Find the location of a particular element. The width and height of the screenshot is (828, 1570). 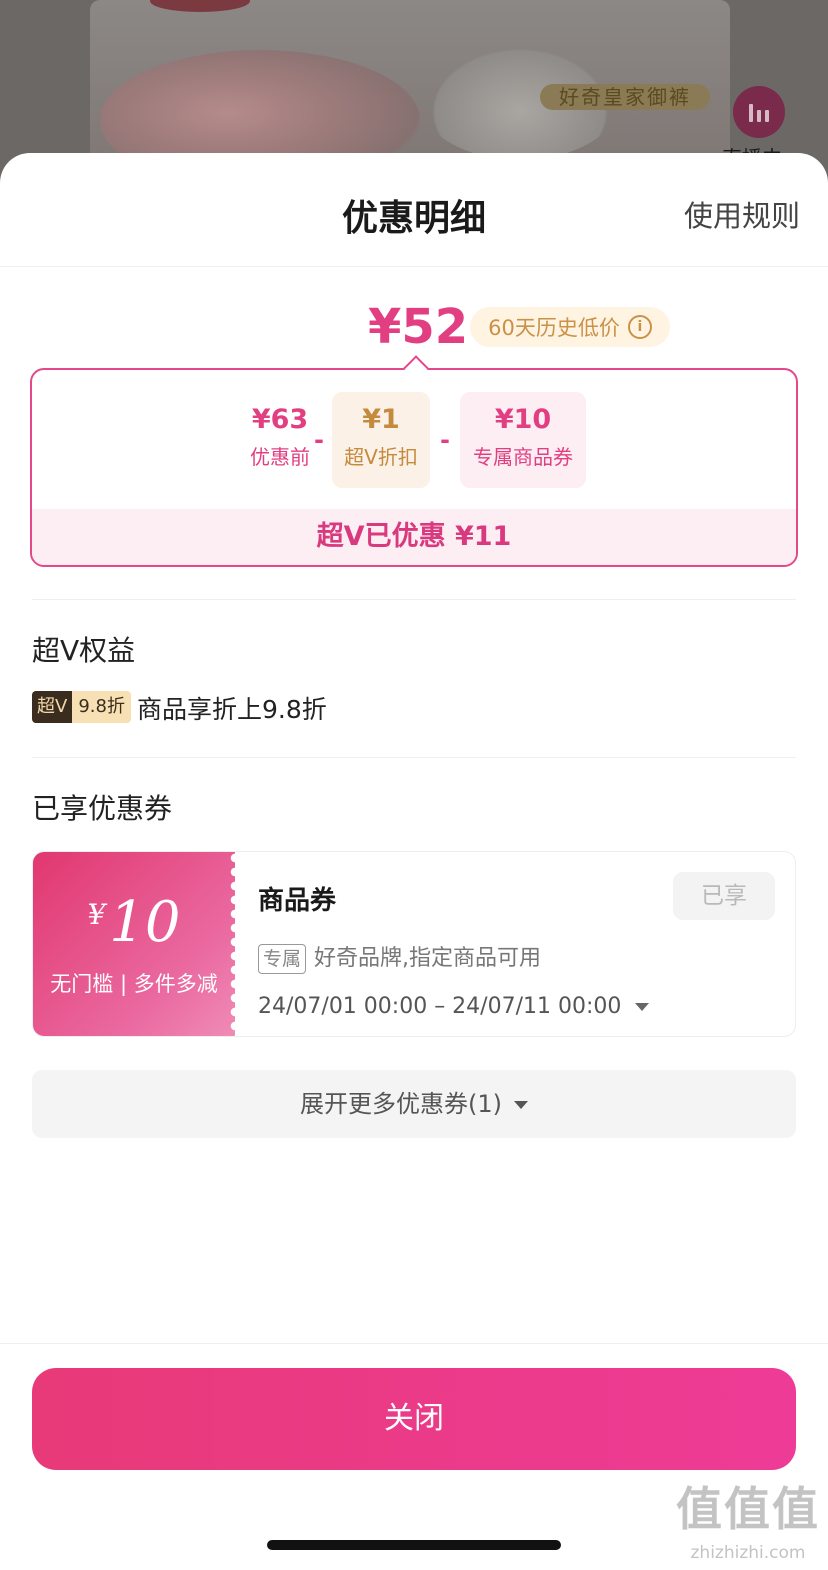

final-price-row: ¥52 60天历史低价 i is located at coordinates (414, 329).